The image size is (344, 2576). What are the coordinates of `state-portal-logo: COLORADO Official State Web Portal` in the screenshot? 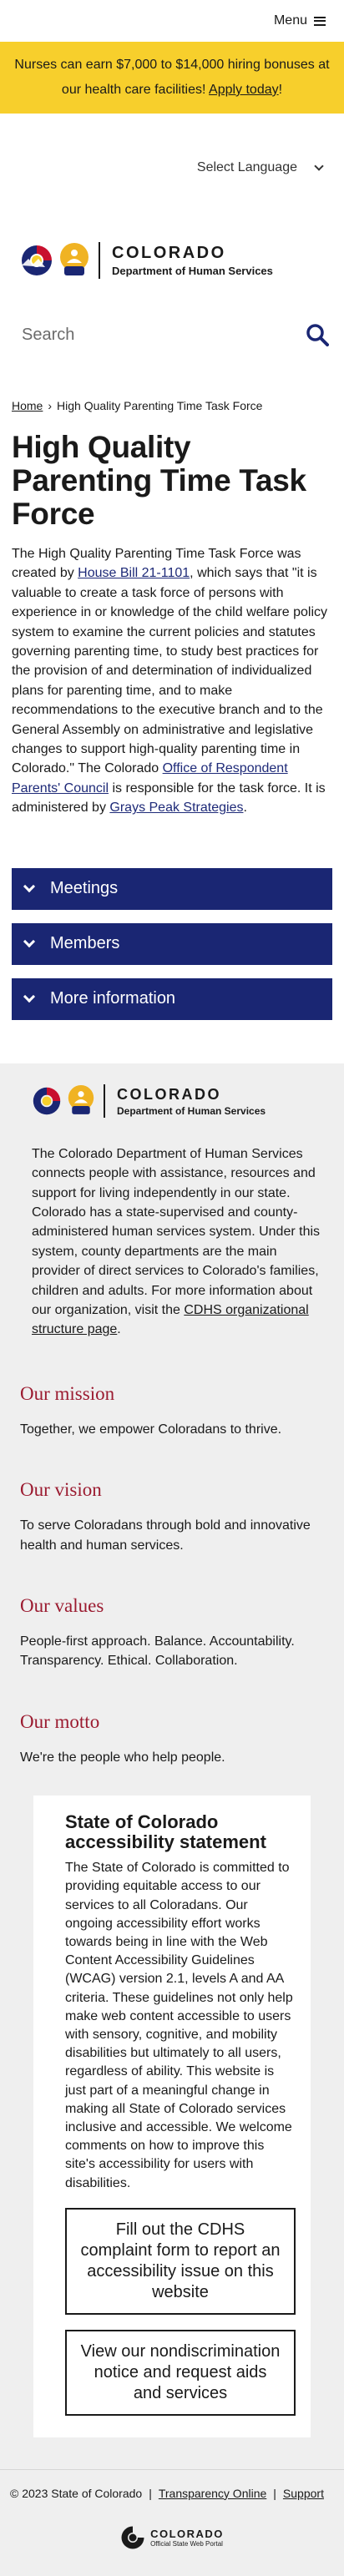 It's located at (172, 2537).